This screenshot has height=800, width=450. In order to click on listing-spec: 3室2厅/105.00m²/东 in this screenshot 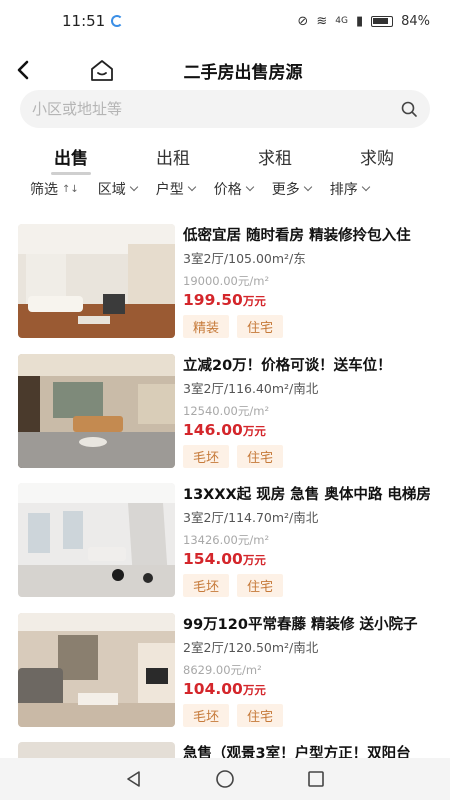, I will do `click(244, 258)`.